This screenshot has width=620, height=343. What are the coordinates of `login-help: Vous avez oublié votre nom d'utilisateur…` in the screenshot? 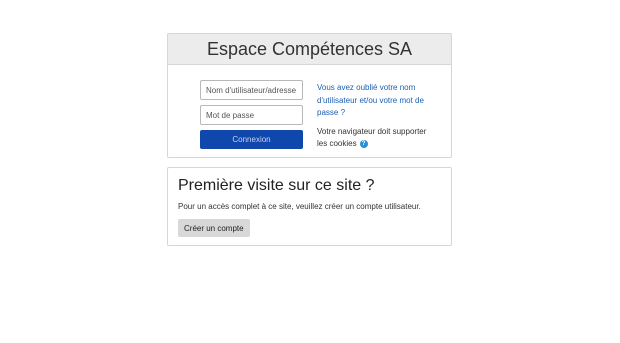 It's located at (372, 116).